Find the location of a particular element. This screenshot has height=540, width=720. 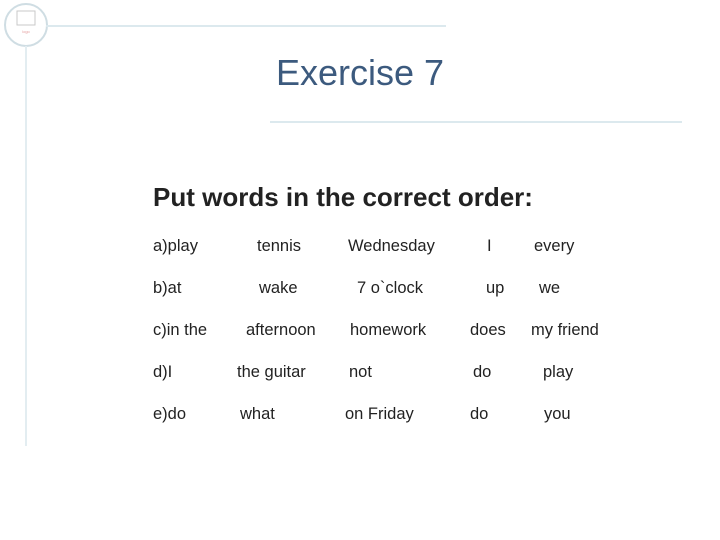

table-cell: what is located at coordinates (257, 414).